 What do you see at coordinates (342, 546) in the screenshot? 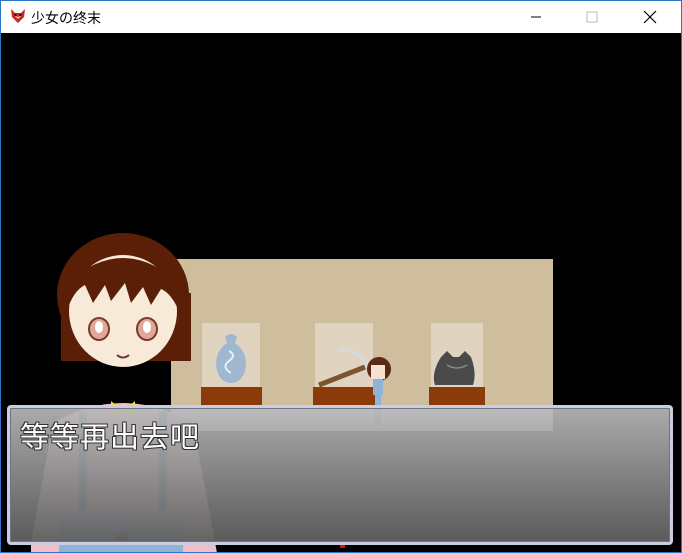
I see `continue-indicator` at bounding box center [342, 546].